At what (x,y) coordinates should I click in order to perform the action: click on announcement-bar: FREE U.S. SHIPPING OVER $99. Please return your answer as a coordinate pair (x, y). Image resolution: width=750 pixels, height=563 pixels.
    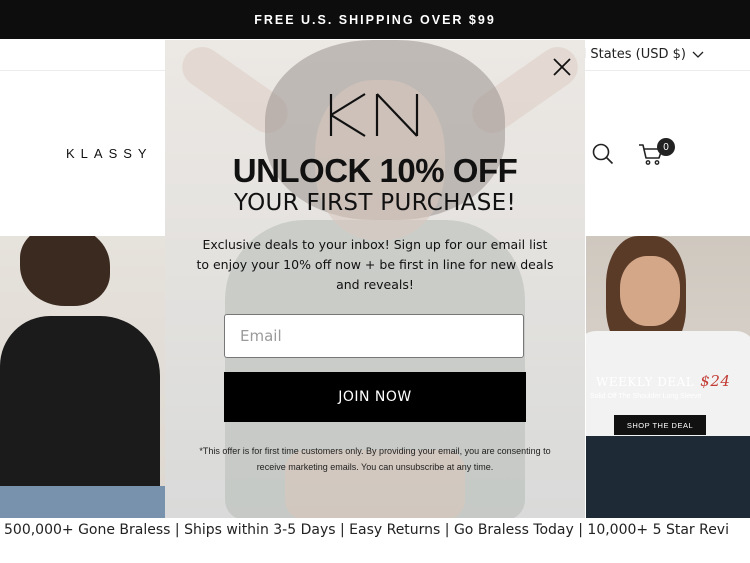
    Looking at the image, I should click on (375, 19).